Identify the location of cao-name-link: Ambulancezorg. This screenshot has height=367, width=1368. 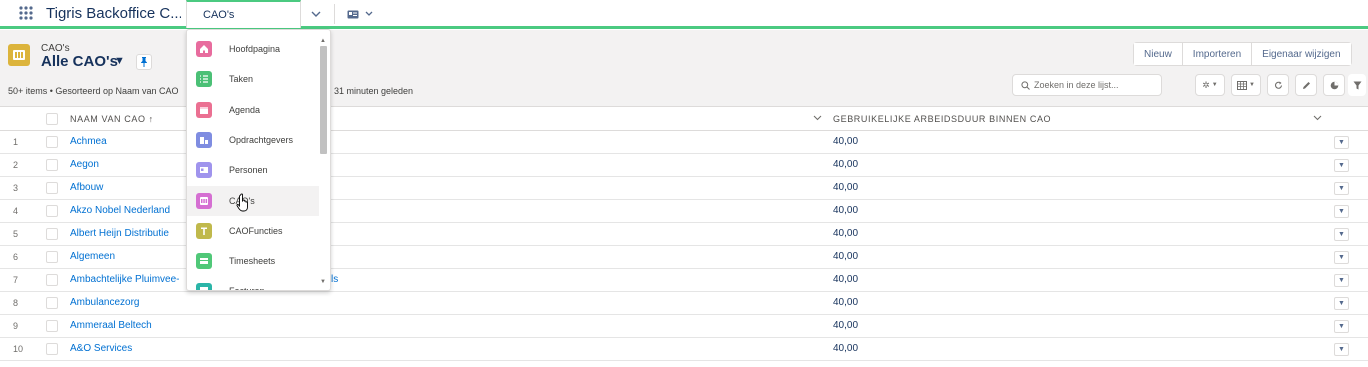
(104, 302).